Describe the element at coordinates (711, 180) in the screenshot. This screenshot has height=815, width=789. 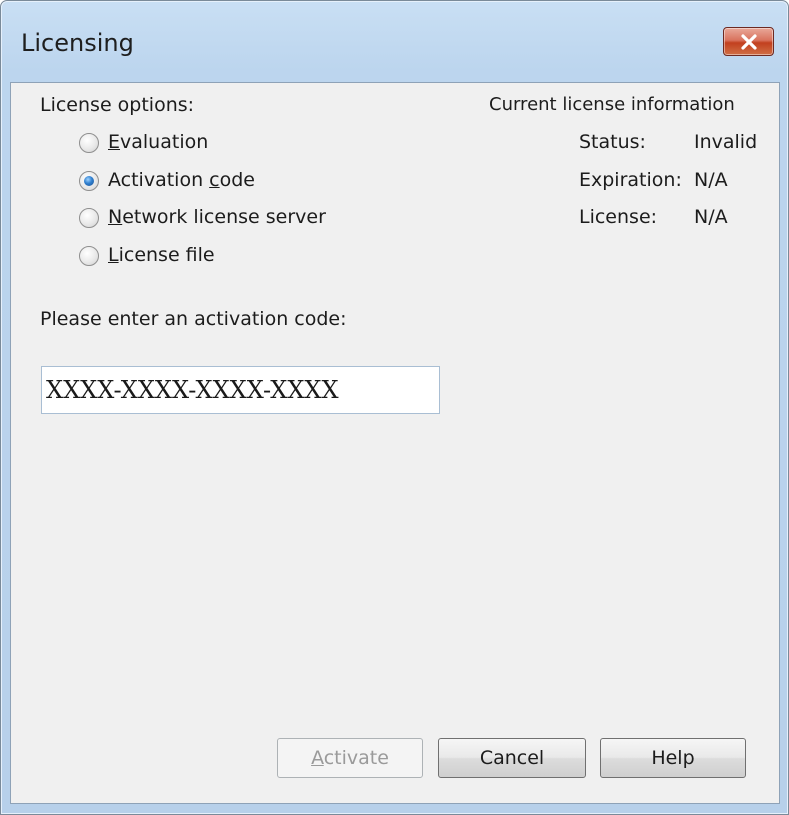
I see `expiration-value: N/A` at that location.